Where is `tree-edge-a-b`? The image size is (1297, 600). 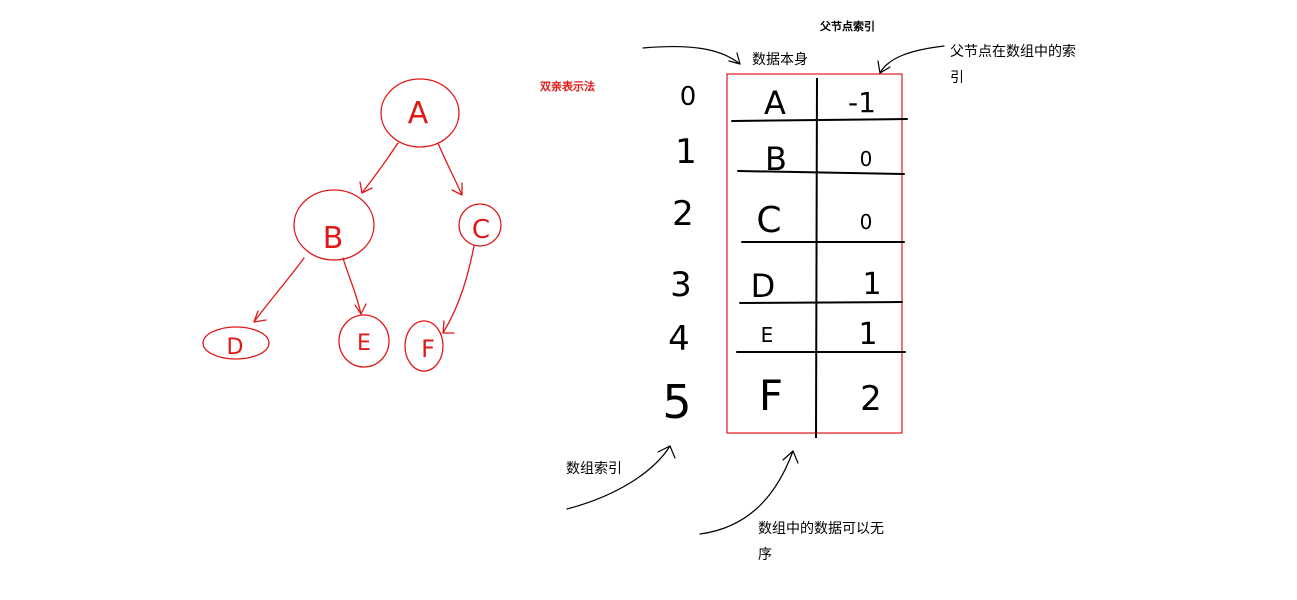
tree-edge-a-b is located at coordinates (379, 168).